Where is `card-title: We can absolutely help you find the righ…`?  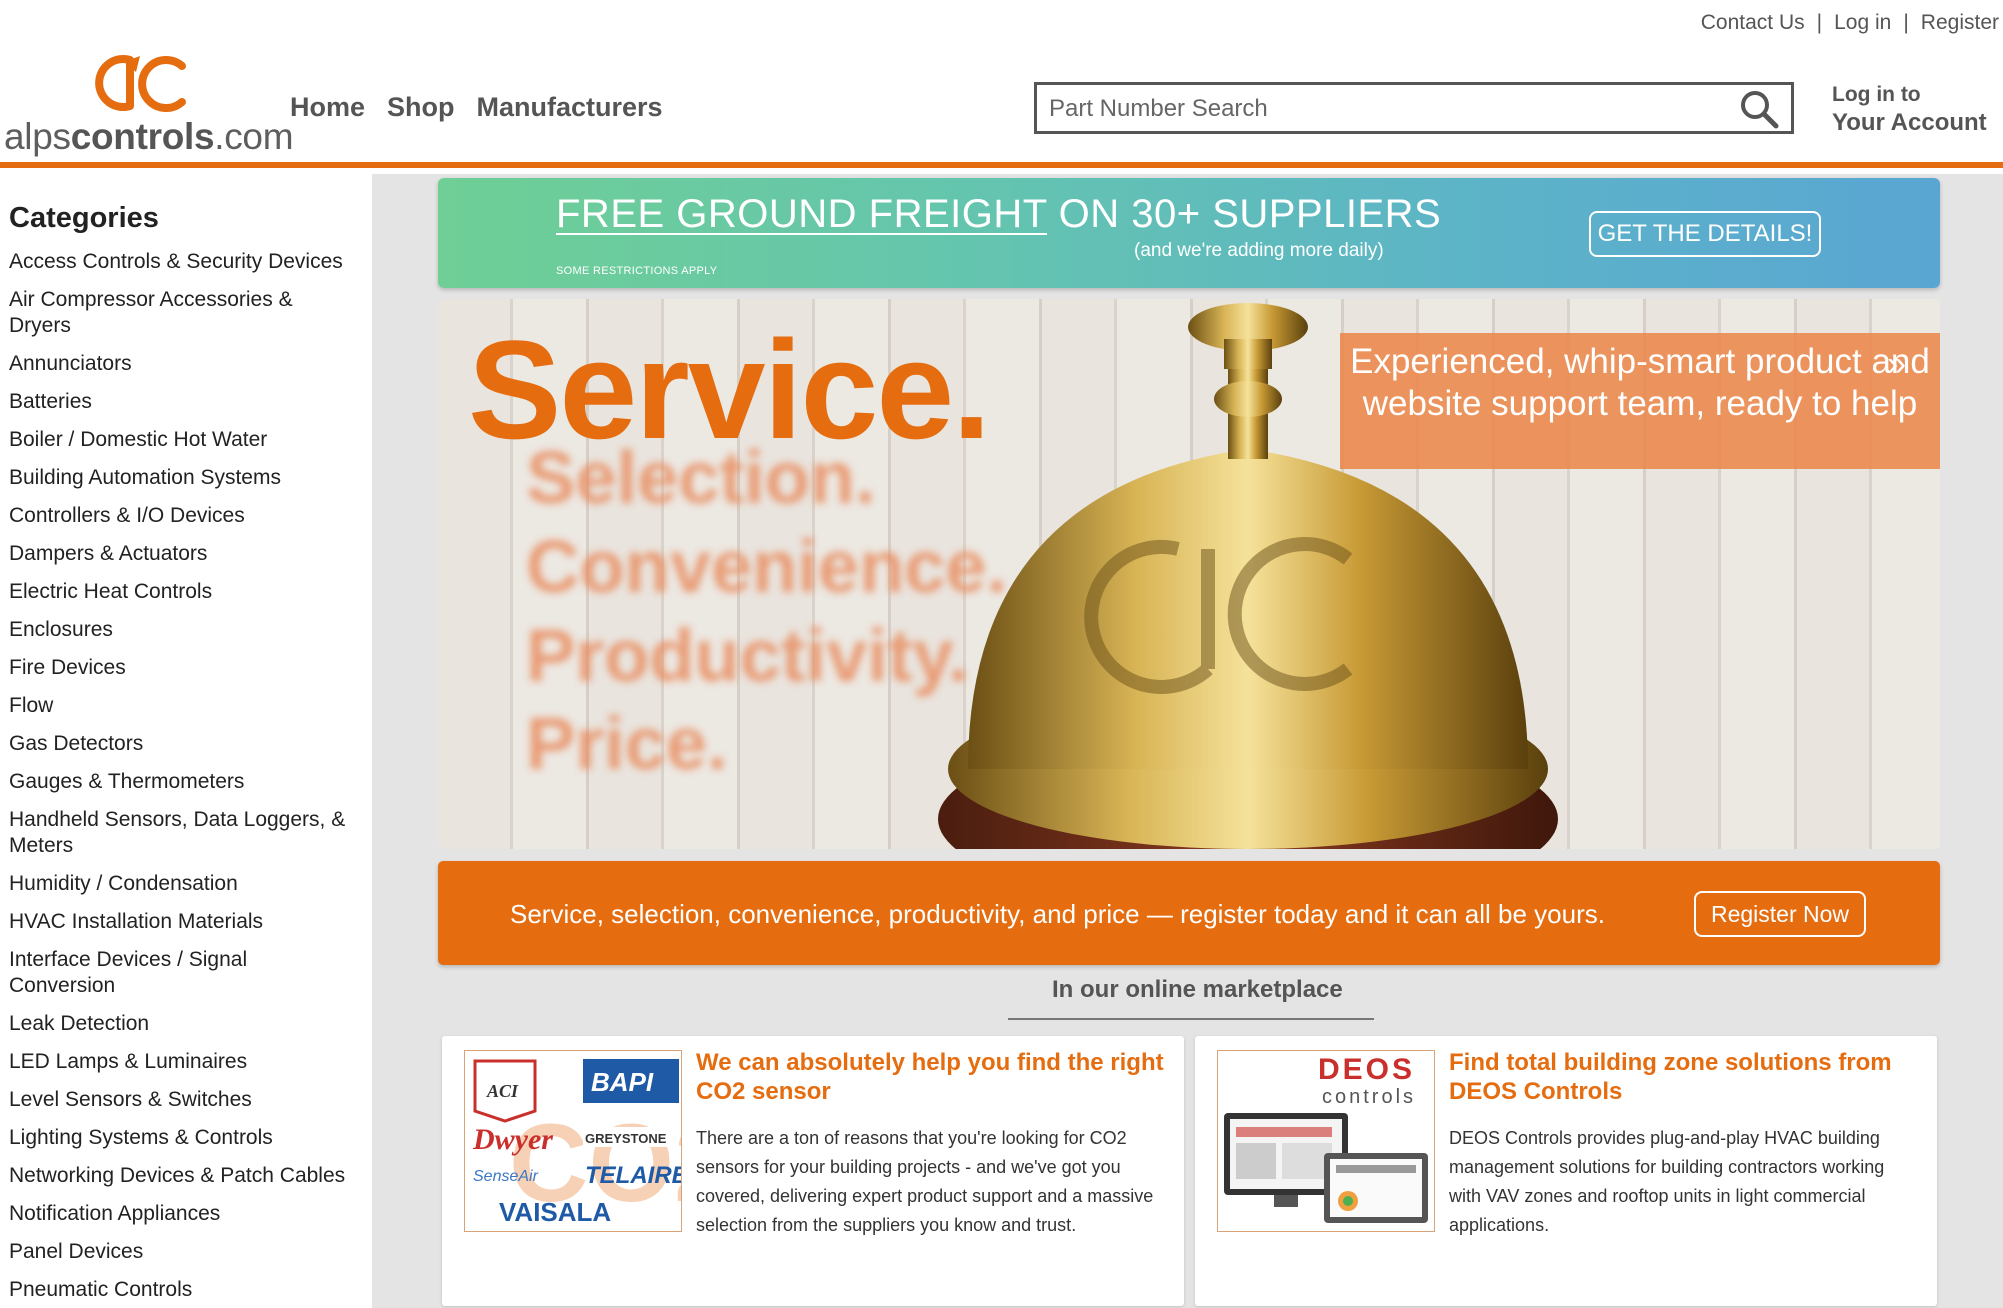
card-title: We can absolutely help you find the righ… is located at coordinates (931, 1077).